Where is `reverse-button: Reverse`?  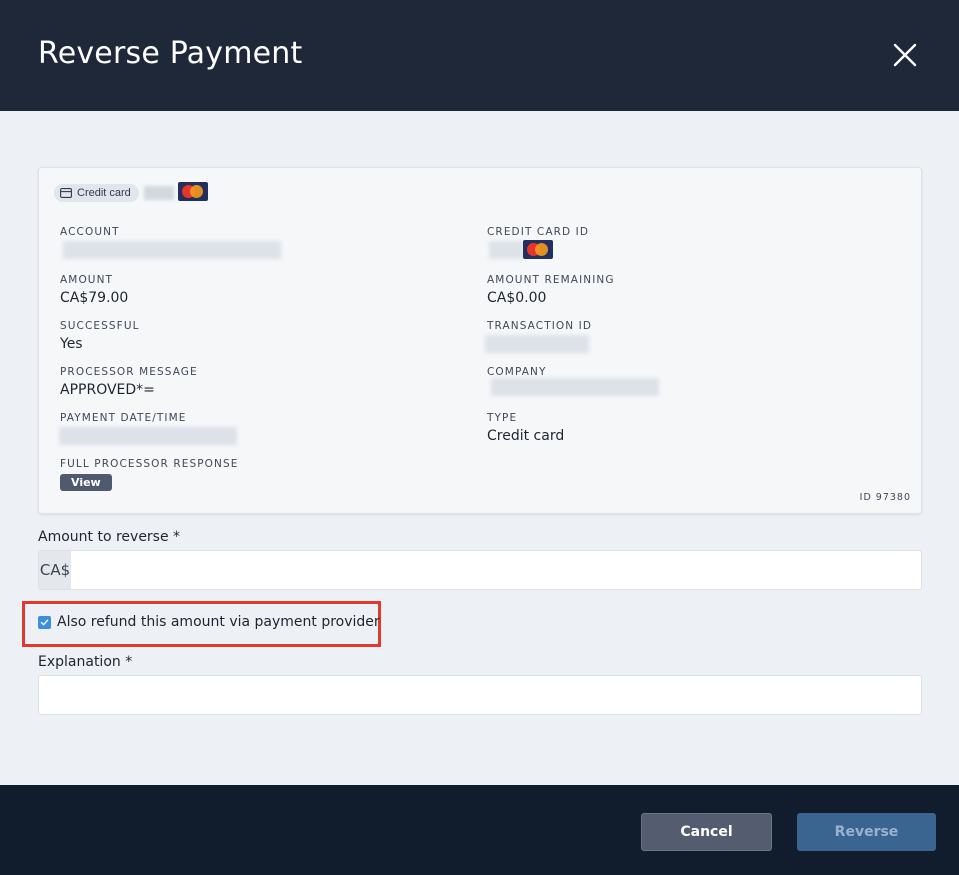
reverse-button: Reverse is located at coordinates (866, 832).